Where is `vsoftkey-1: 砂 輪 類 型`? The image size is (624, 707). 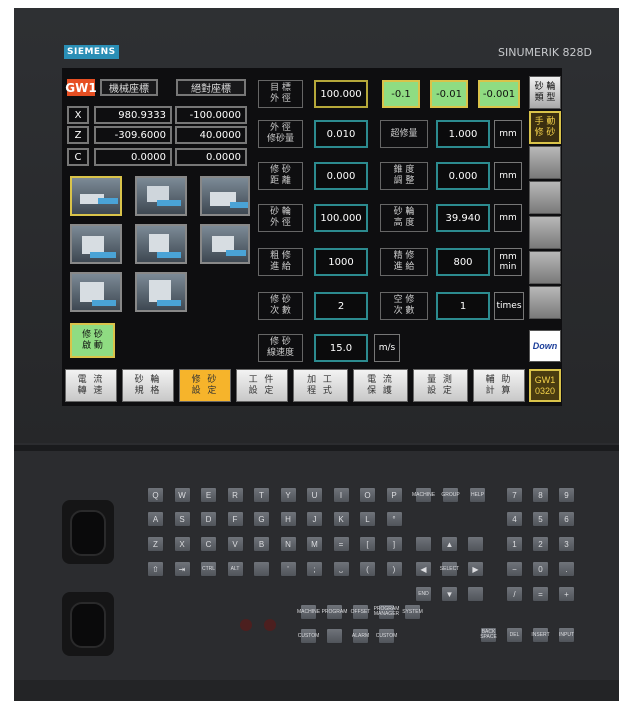
vsoftkey-1: 砂 輪 類 型 is located at coordinates (545, 92).